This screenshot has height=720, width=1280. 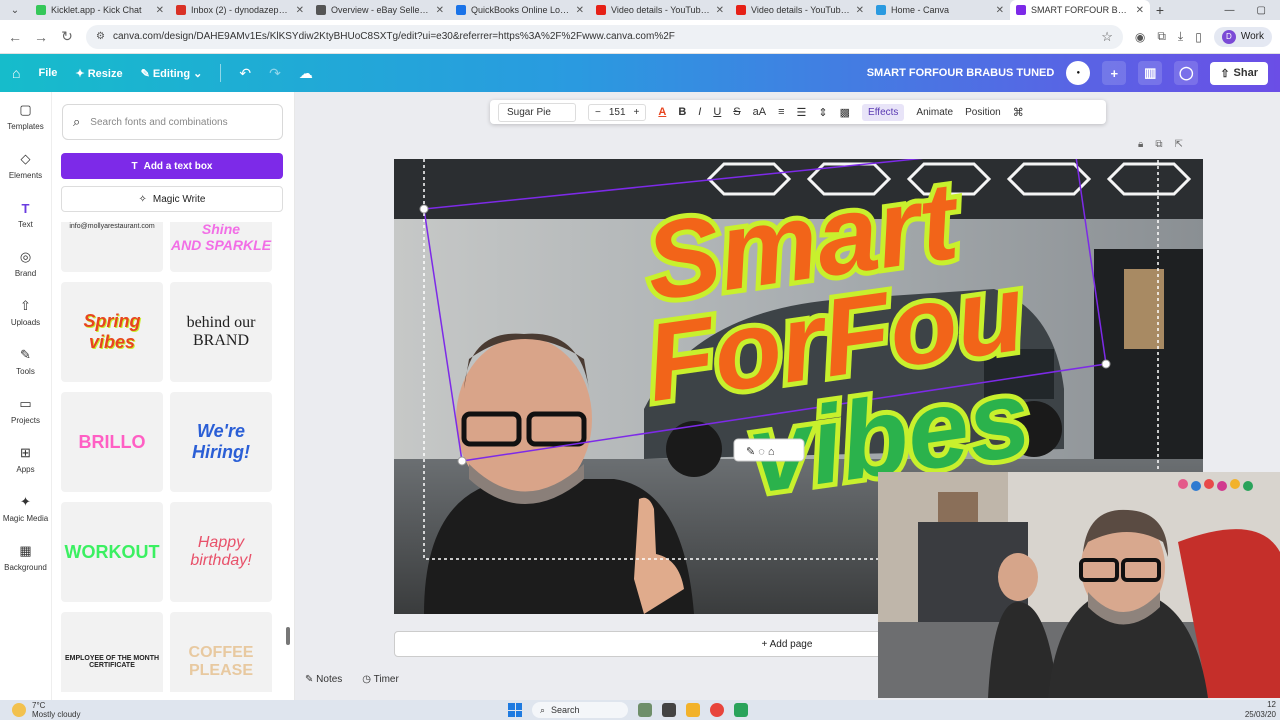 I want to click on add-collaborator-icon: +, so click(x=1114, y=73).